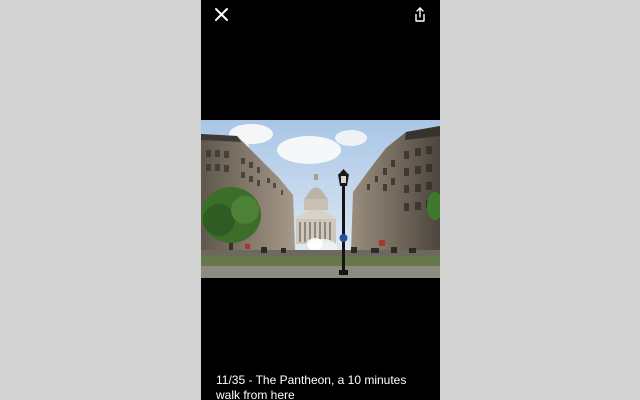  Describe the element at coordinates (320, 15) in the screenshot. I see `viewer-top-bar` at that location.